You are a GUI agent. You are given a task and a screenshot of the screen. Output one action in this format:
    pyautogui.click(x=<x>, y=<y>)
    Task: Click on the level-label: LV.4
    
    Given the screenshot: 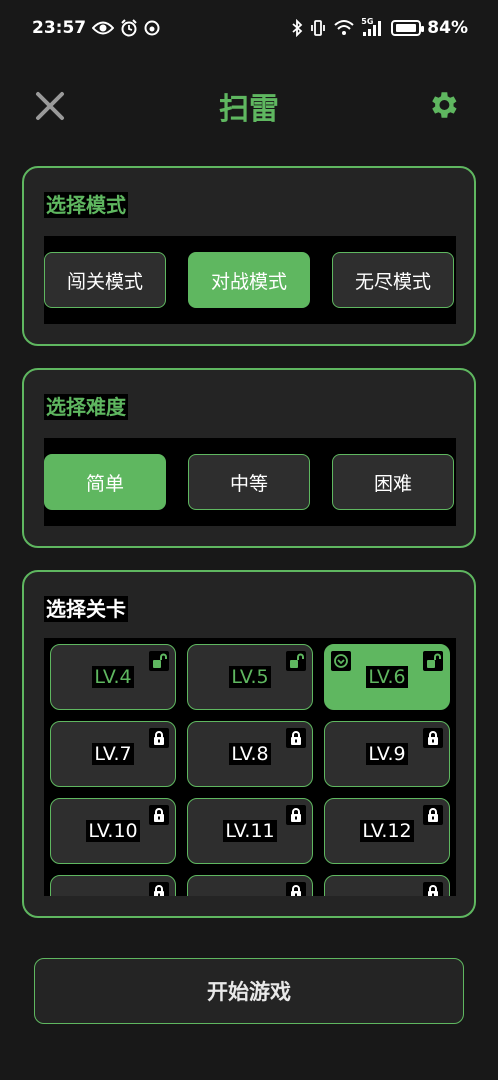 What is the action you would take?
    pyautogui.click(x=113, y=677)
    